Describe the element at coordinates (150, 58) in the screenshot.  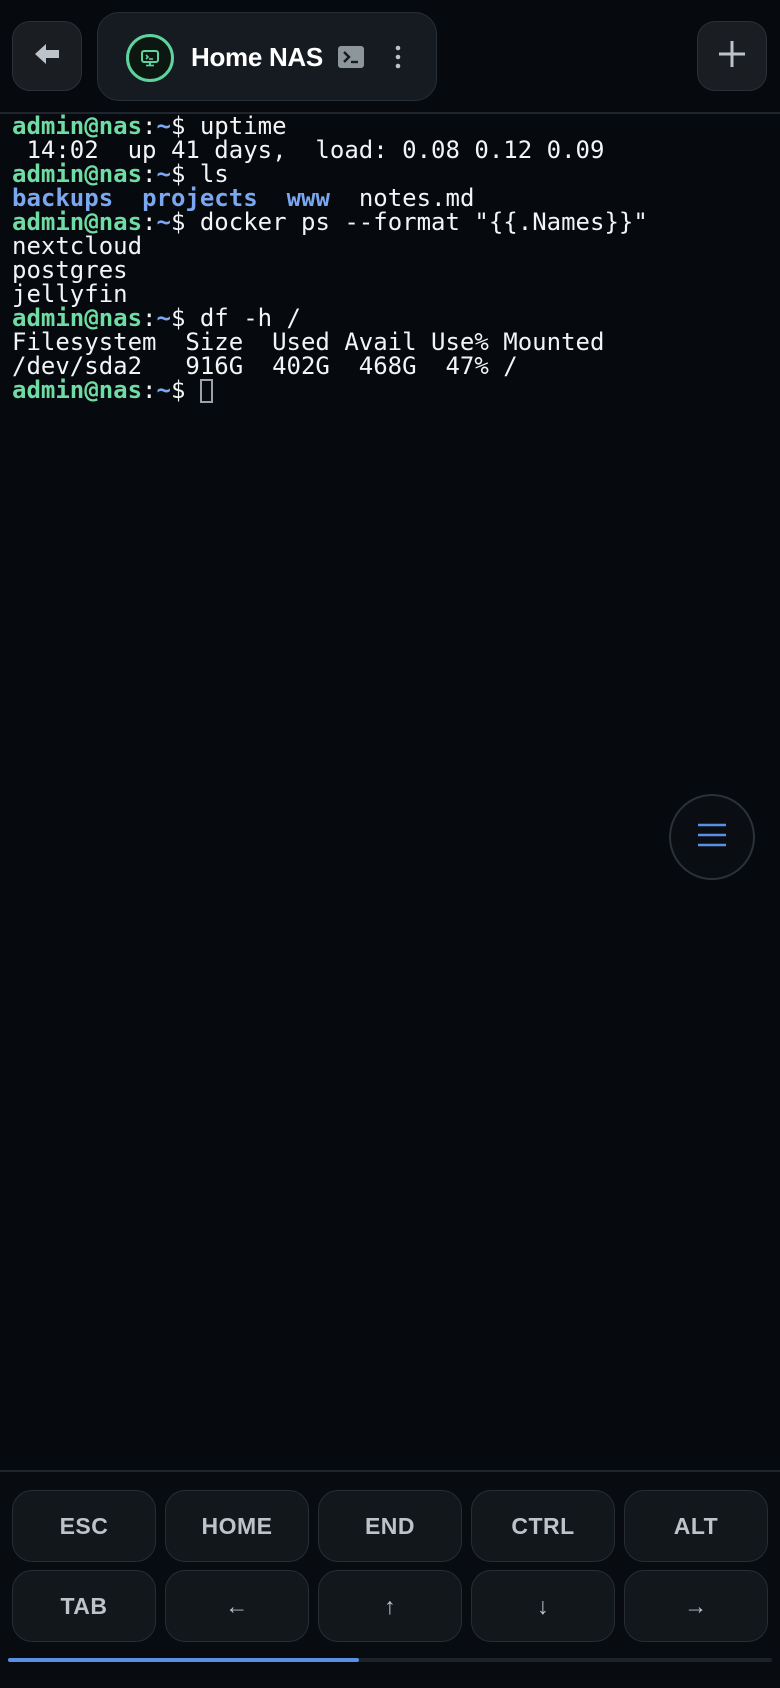
I see `terminal-monitor-icon` at that location.